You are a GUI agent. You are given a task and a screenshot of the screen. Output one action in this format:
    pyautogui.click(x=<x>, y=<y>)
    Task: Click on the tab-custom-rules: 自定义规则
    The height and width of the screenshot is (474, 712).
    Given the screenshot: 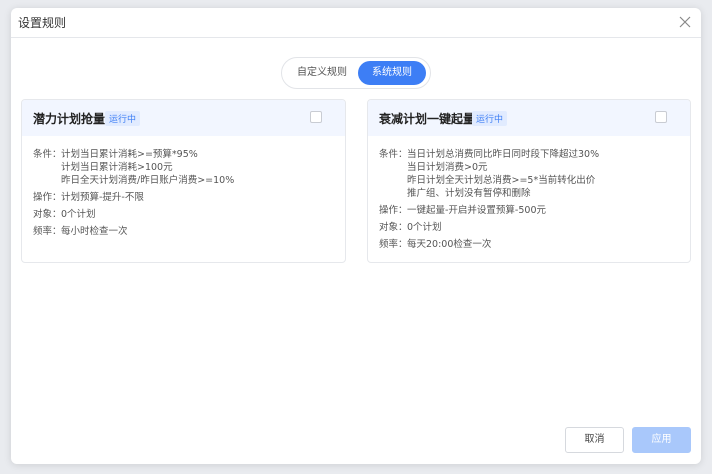 What is the action you would take?
    pyautogui.click(x=322, y=73)
    